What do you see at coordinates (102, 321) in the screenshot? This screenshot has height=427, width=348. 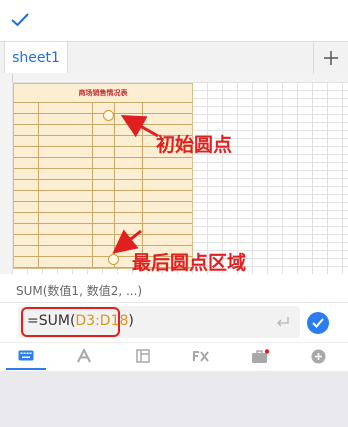 I see `formula-range: D3:D18` at bounding box center [102, 321].